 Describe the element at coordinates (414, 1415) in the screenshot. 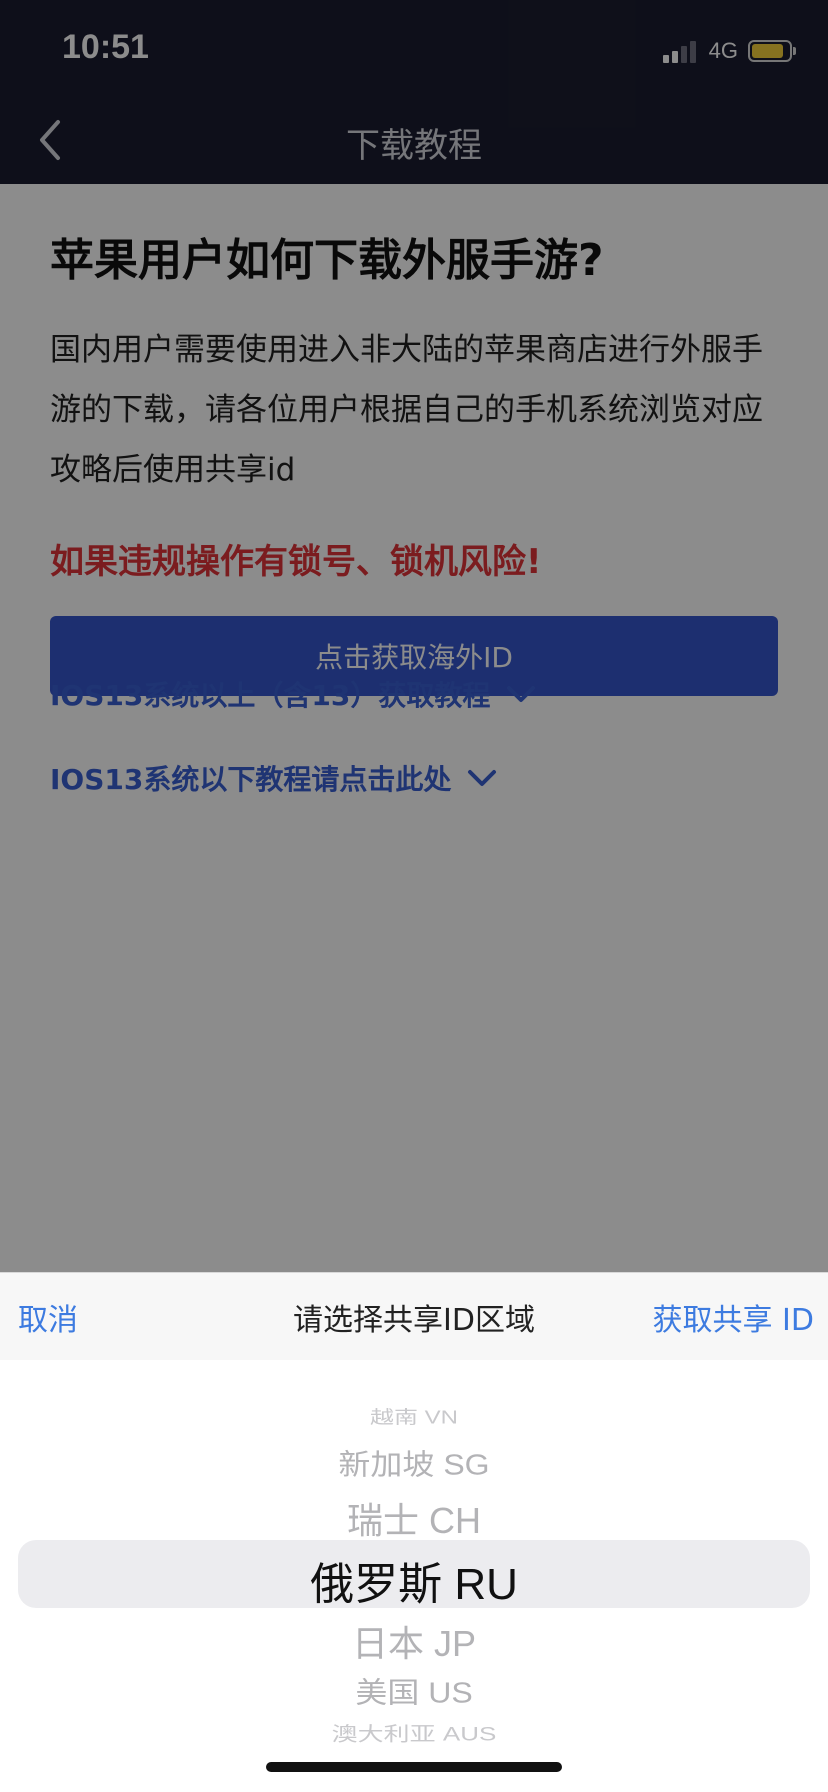

I see `picker-item: 越南 VN` at that location.